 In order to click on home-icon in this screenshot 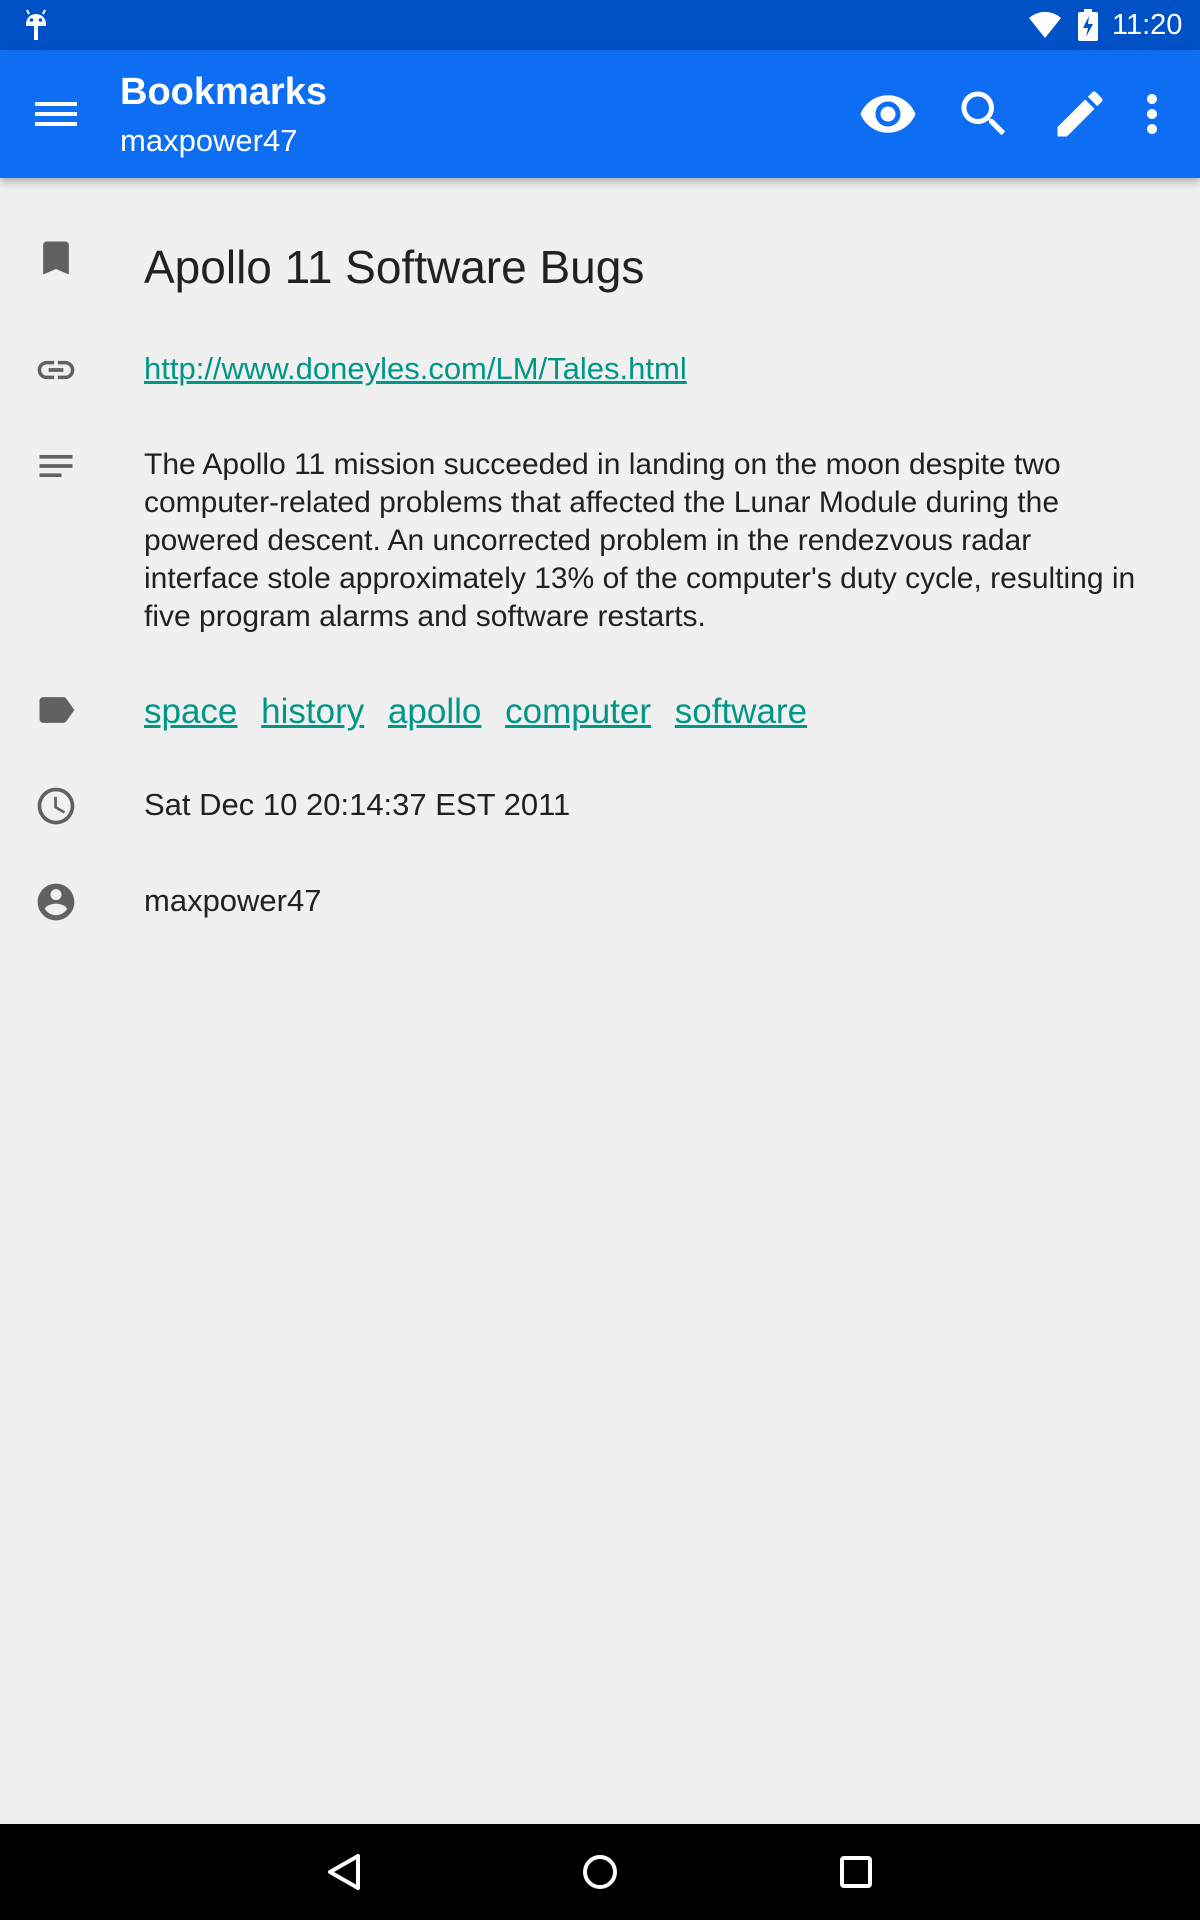, I will do `click(600, 1872)`.